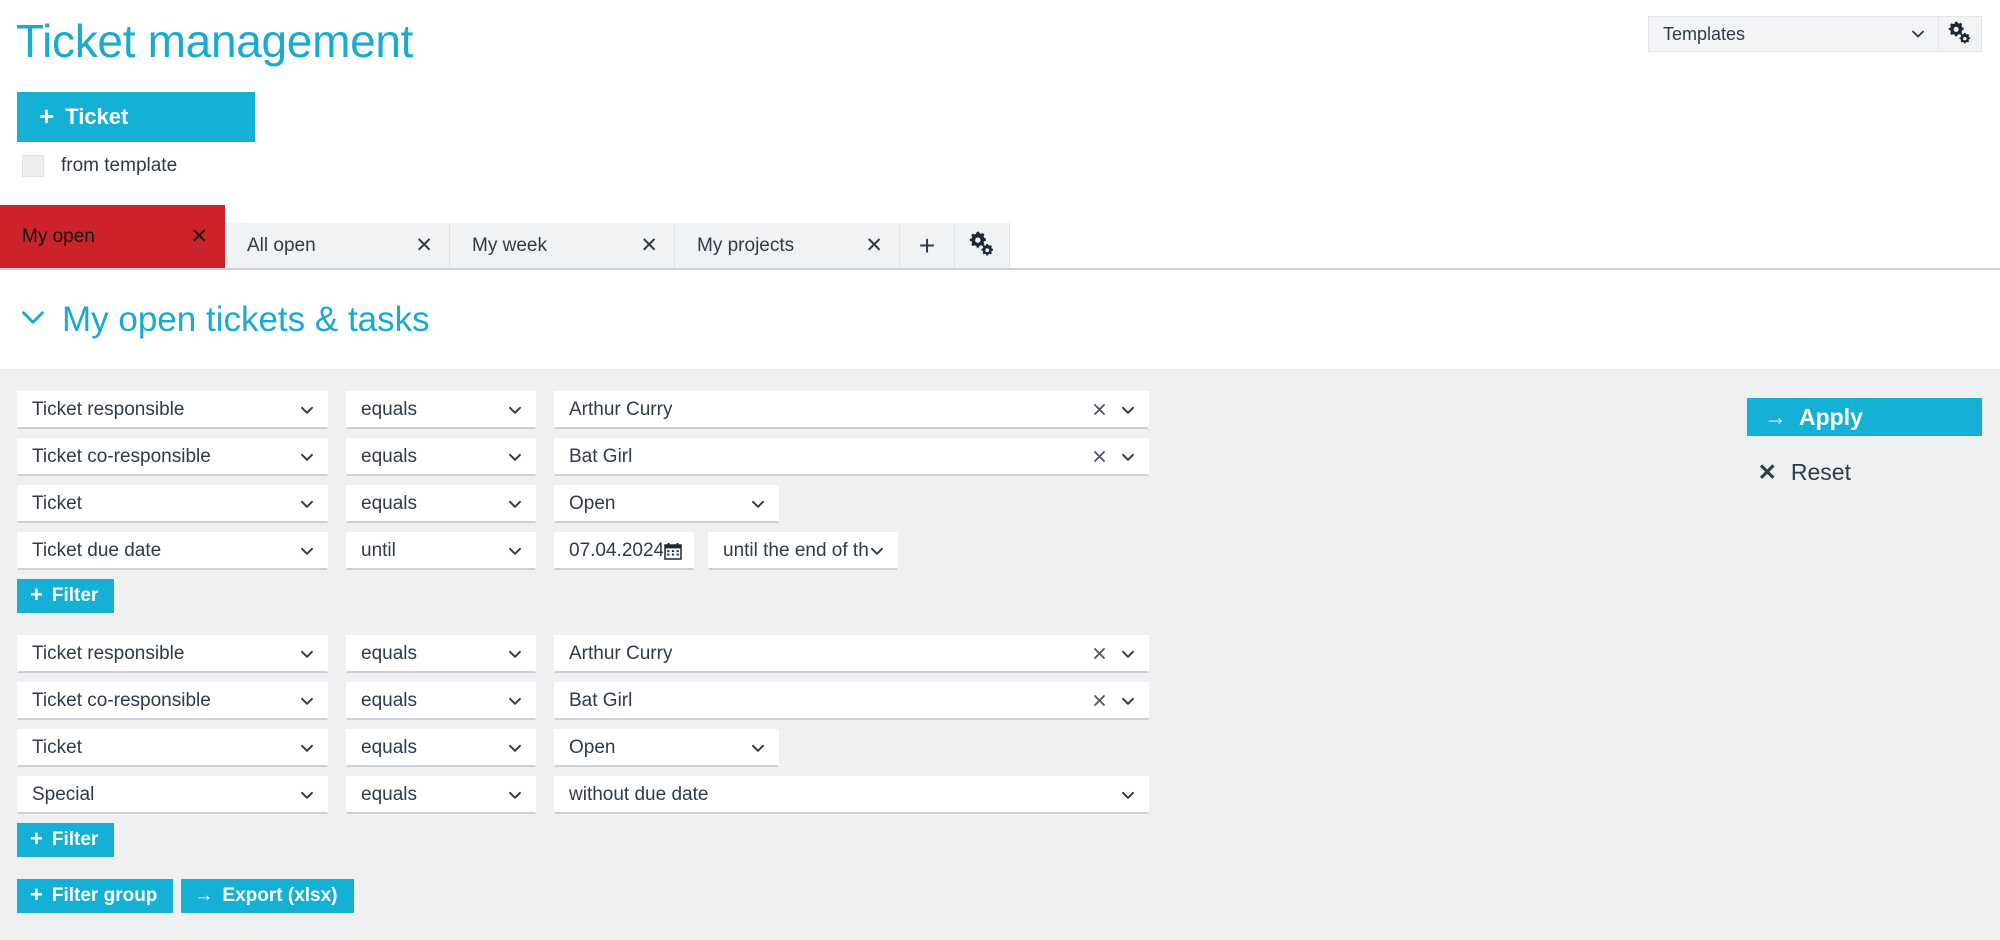 The image size is (2000, 940). I want to click on templates-selected-value: Templates, so click(1704, 33).